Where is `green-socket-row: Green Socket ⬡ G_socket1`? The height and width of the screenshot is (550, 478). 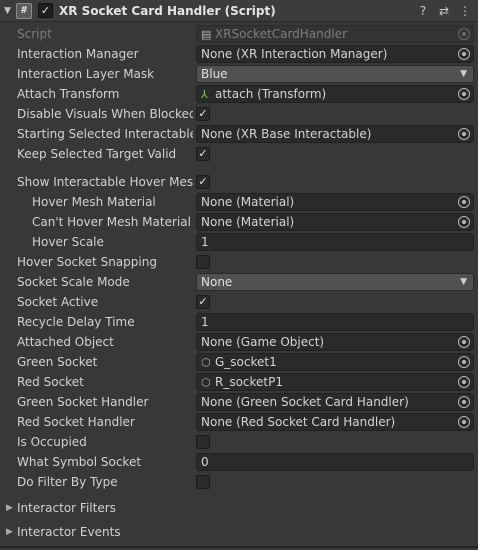
green-socket-row: Green Socket ⬡ G_socket1 is located at coordinates (239, 362).